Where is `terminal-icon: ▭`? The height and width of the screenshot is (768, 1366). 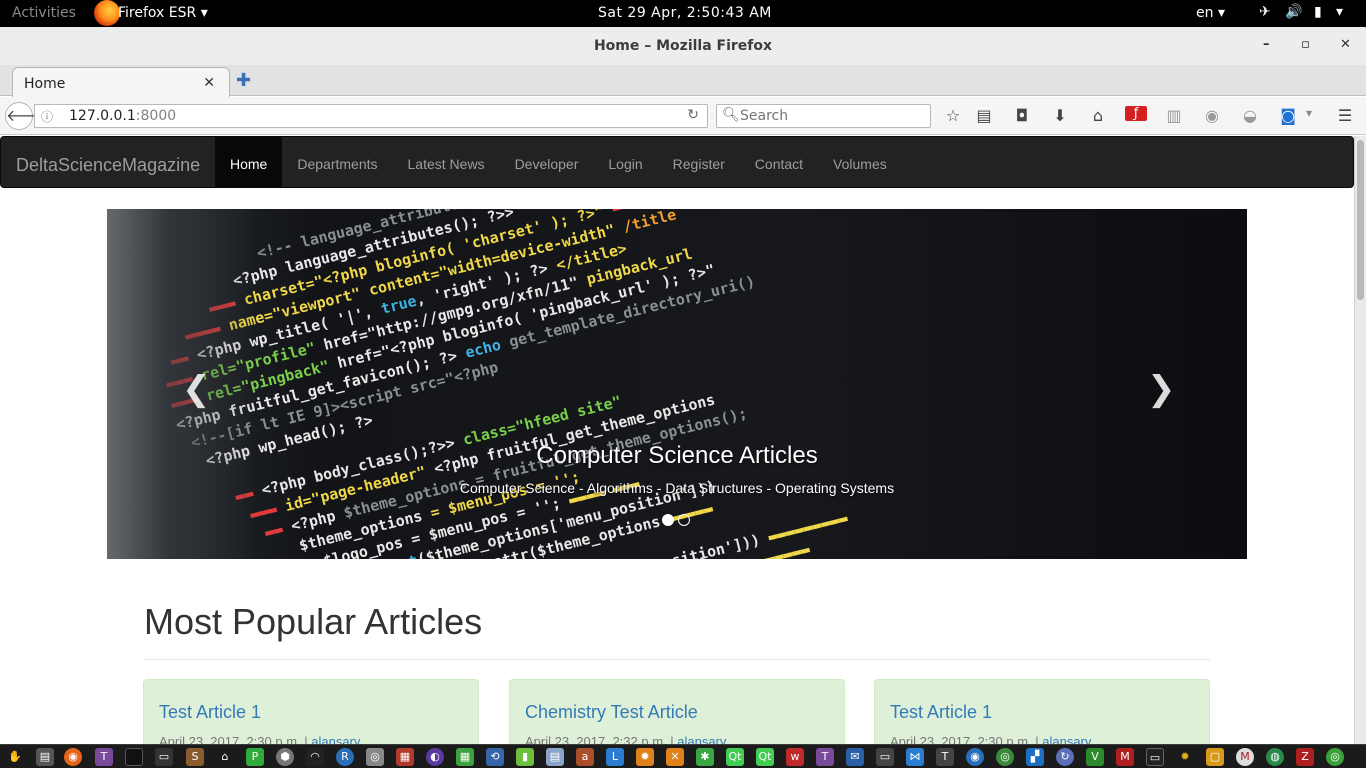
terminal-icon: ▭ is located at coordinates (164, 757).